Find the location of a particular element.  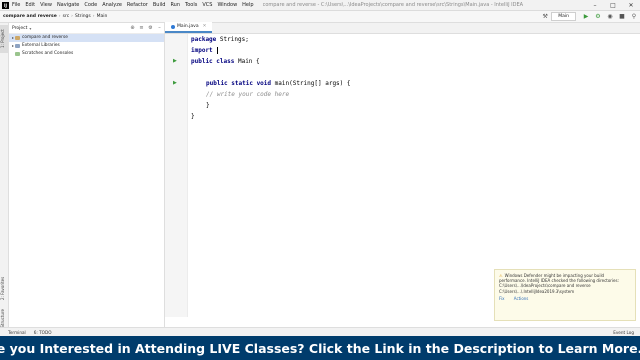

run-configuration-select: Main is located at coordinates (563, 16).